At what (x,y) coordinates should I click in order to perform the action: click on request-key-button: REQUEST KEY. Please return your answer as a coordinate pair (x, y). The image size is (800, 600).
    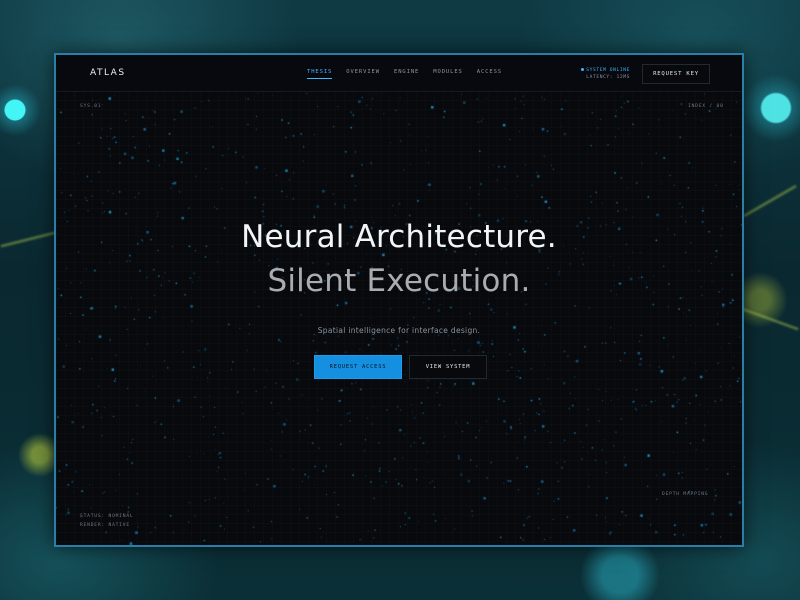
    Looking at the image, I should click on (676, 74).